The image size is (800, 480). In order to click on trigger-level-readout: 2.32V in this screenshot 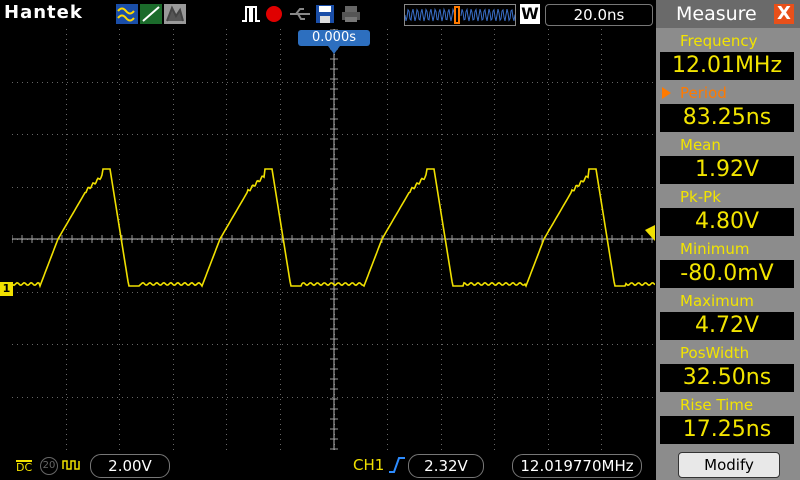, I will do `click(446, 466)`.